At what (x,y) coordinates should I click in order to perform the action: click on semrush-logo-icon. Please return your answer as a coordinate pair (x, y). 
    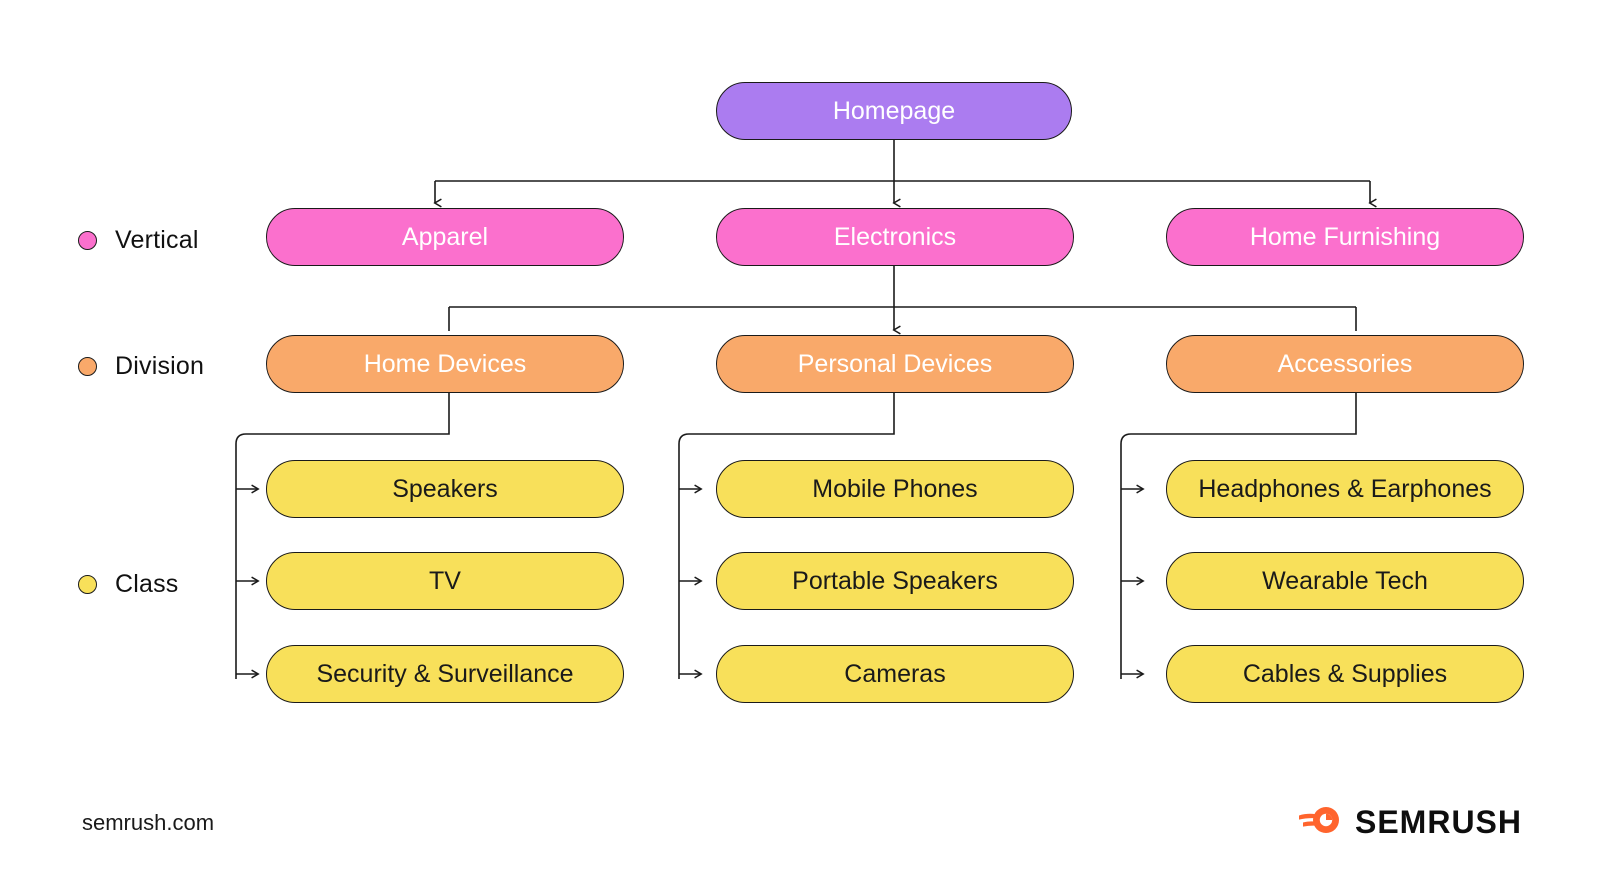
    Looking at the image, I should click on (1320, 822).